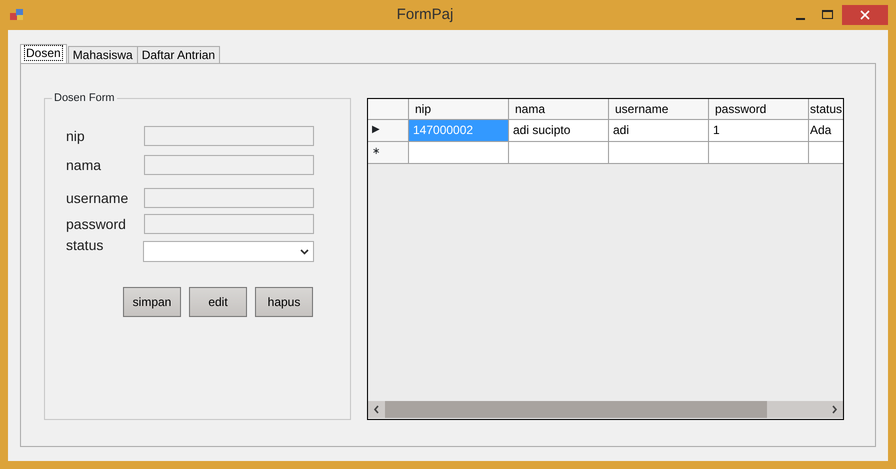  I want to click on scroll-thumb, so click(576, 409).